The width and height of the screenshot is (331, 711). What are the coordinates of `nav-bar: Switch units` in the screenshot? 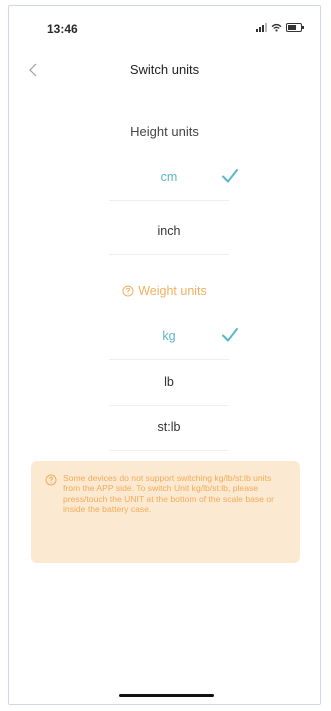 It's located at (164, 73).